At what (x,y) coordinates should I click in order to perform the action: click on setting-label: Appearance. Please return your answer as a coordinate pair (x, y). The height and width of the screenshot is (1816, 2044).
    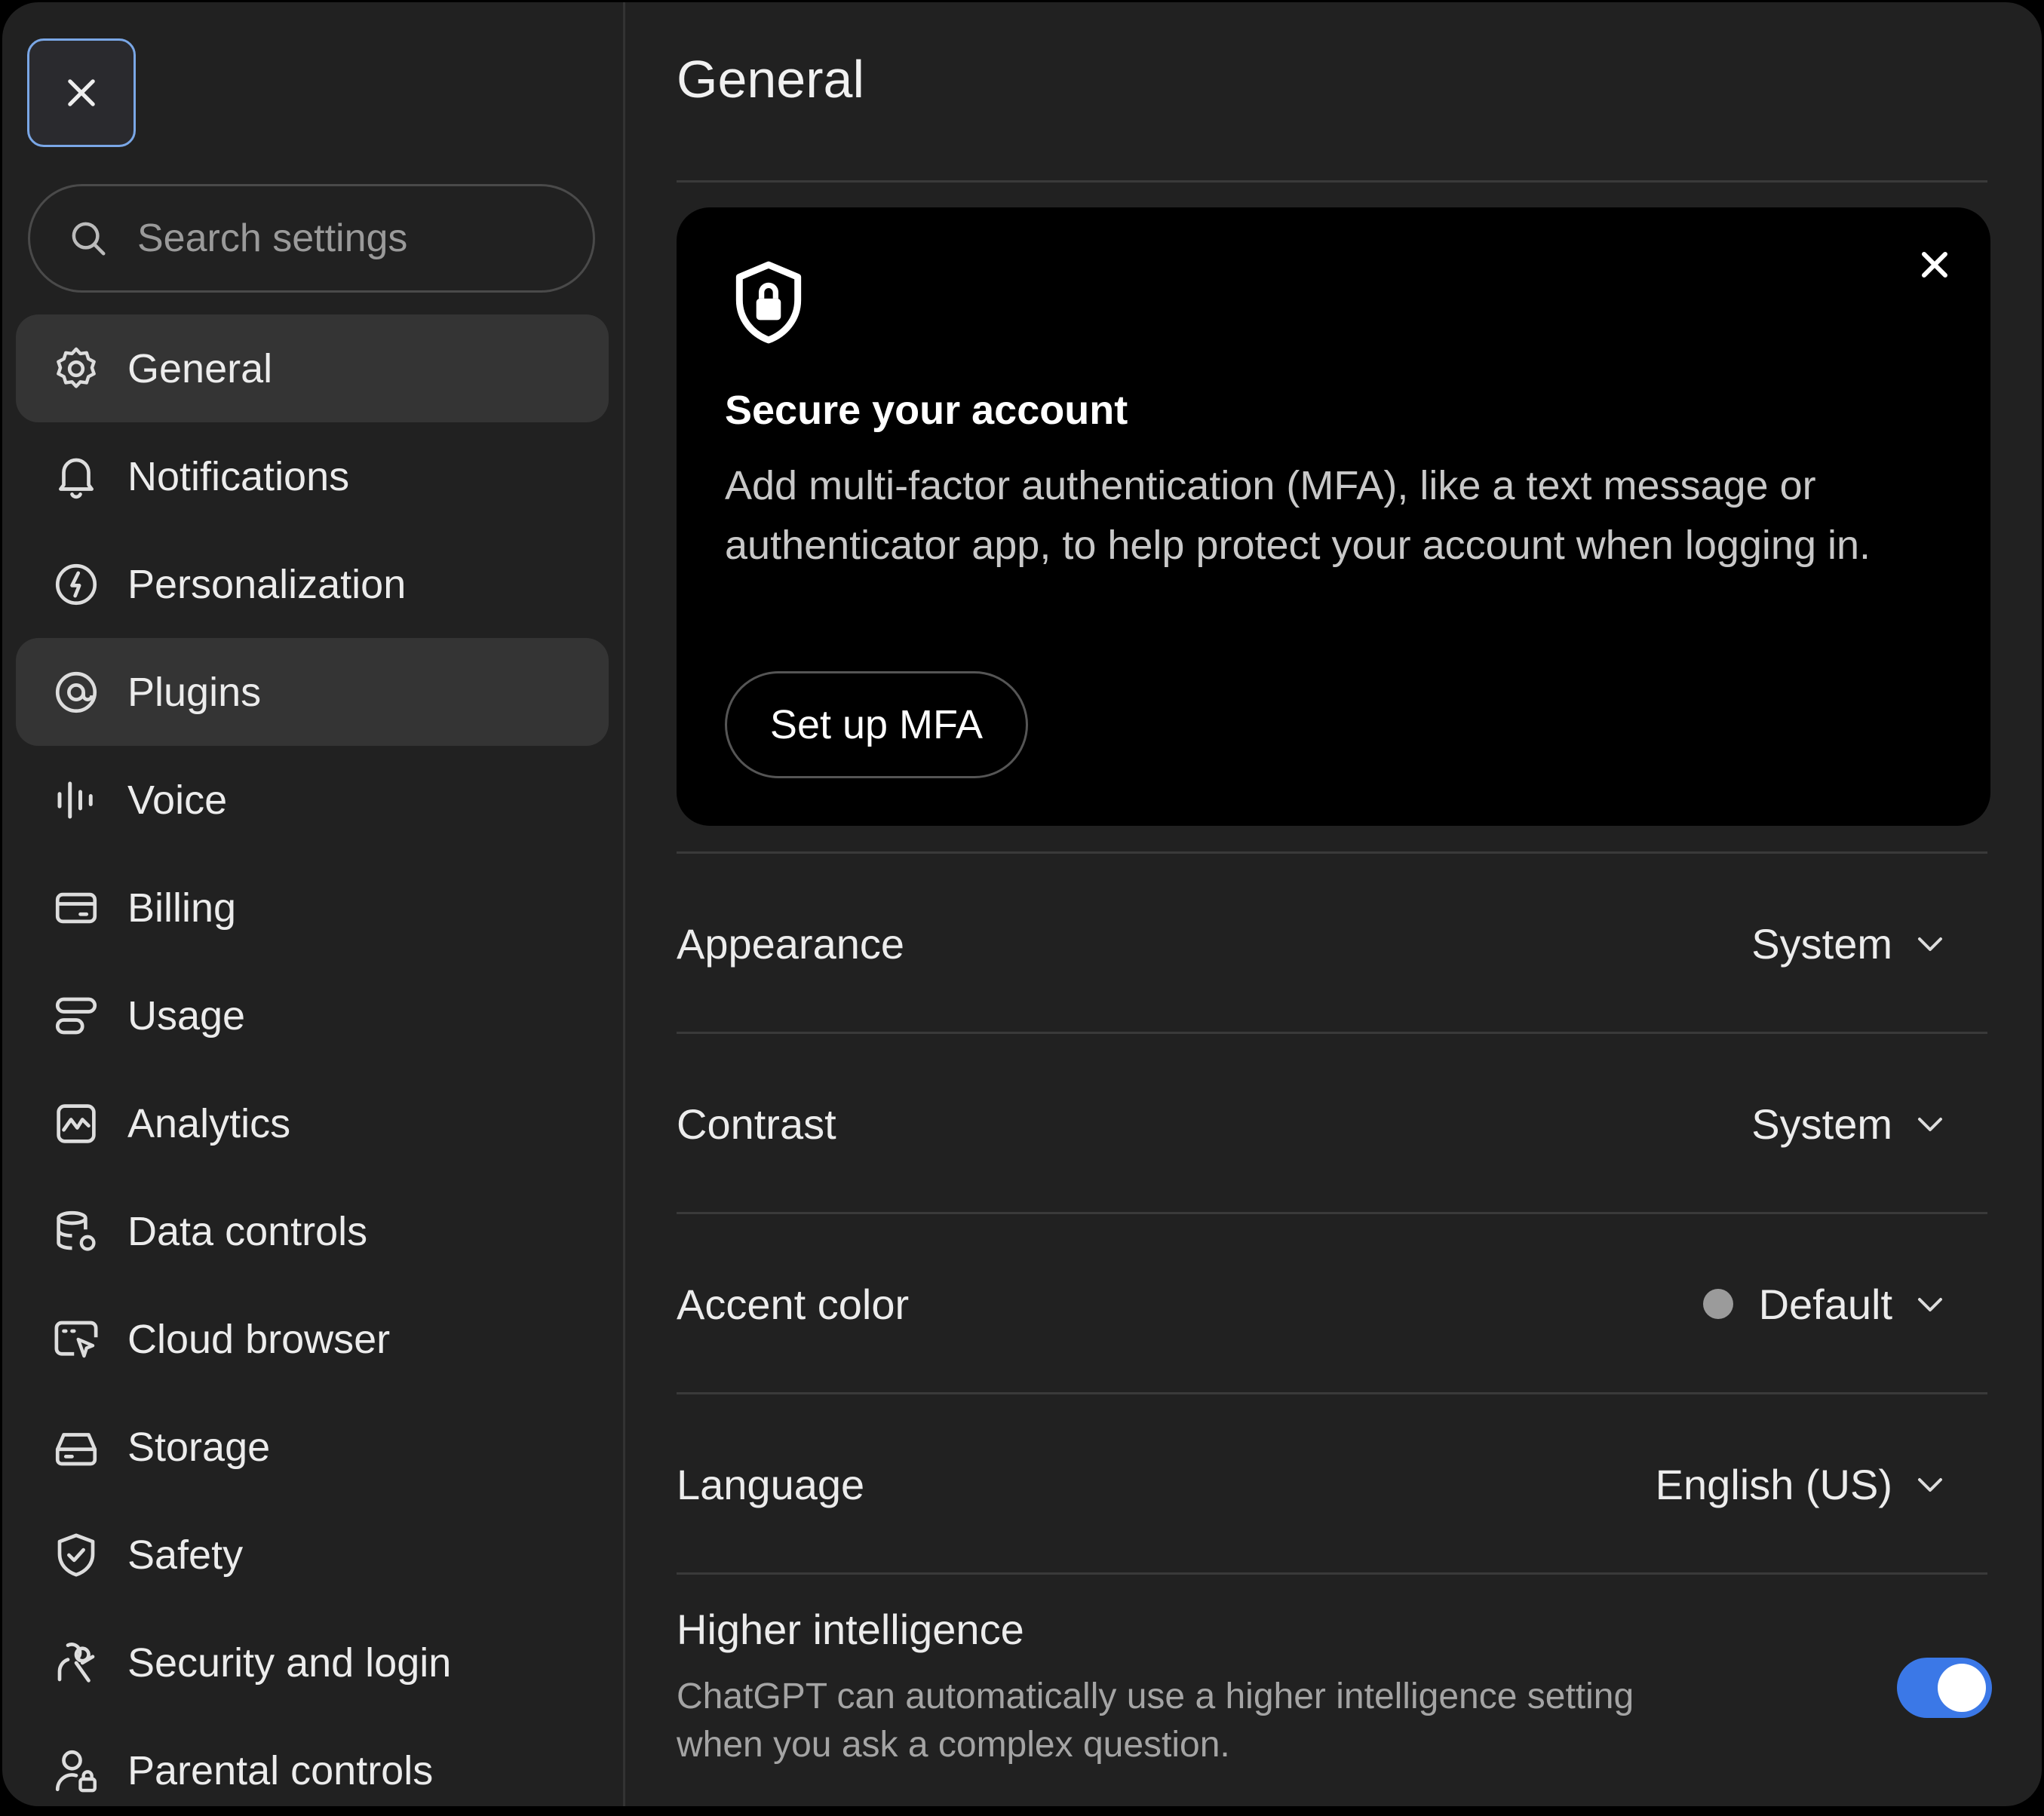
    Looking at the image, I should click on (791, 944).